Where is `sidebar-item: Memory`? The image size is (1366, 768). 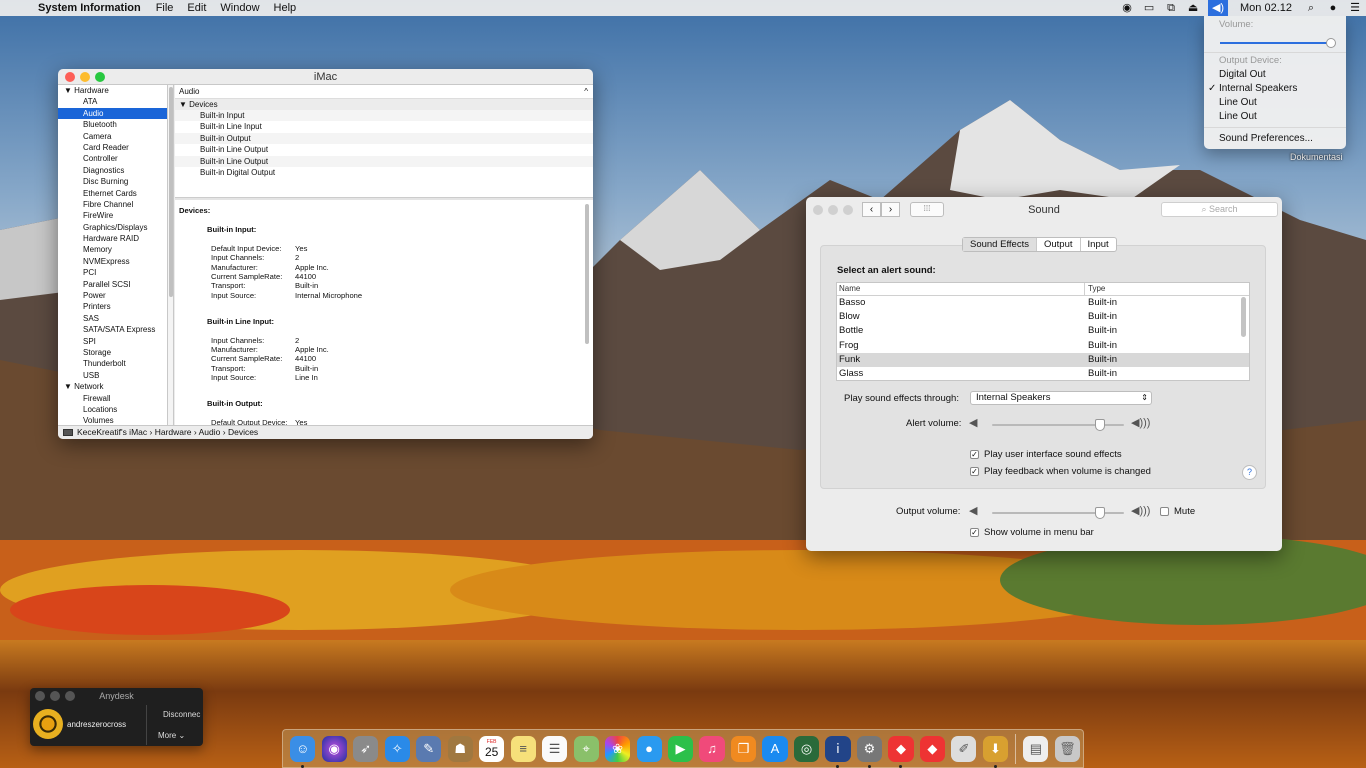
sidebar-item: Memory is located at coordinates (112, 249).